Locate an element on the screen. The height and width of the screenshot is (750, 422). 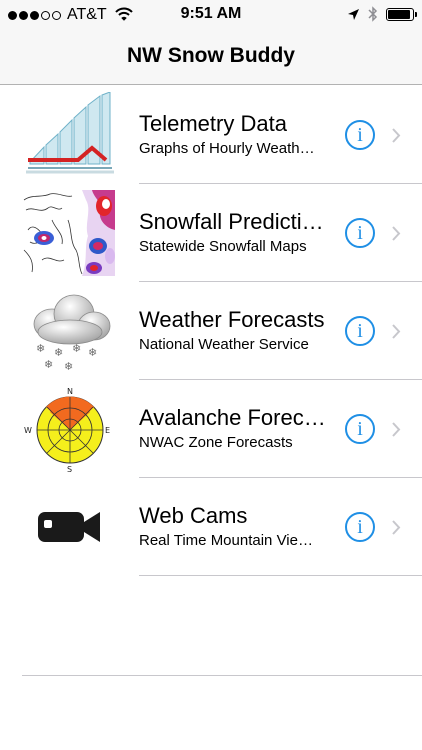
status-right is located at coordinates (382, 14).